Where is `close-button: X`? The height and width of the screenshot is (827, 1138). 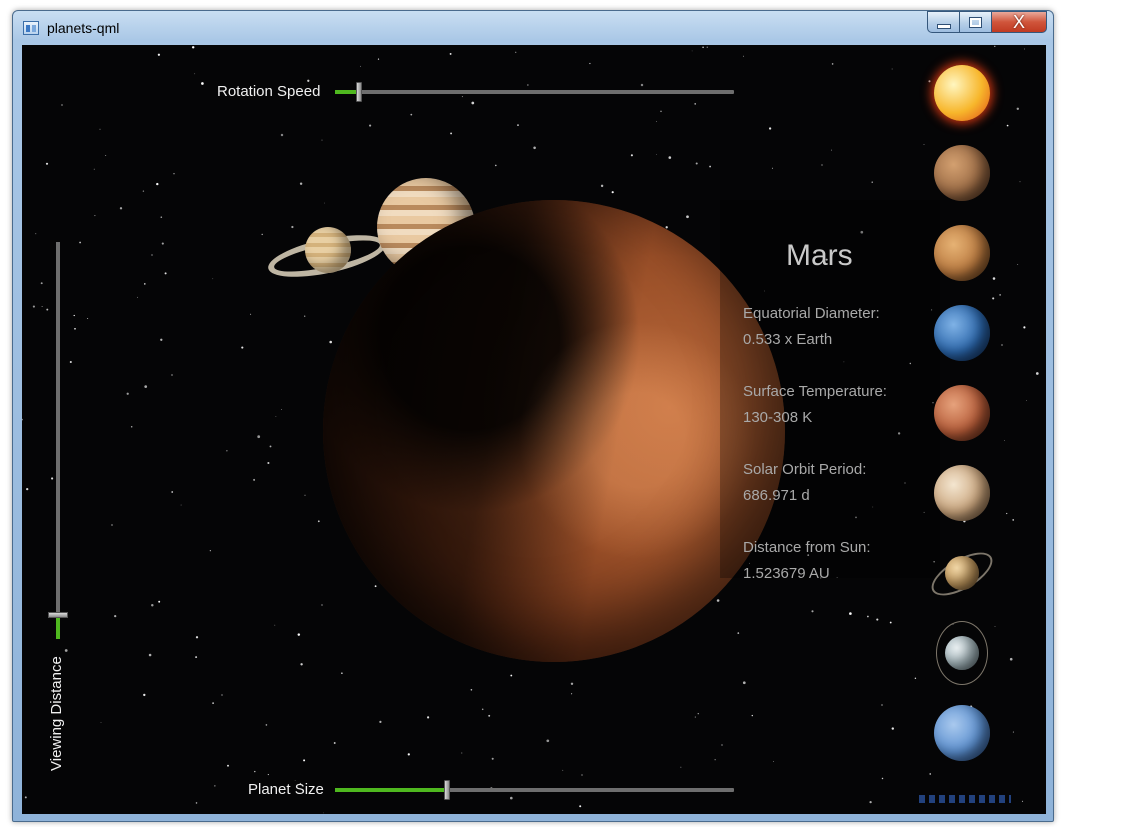
close-button: X is located at coordinates (1019, 22).